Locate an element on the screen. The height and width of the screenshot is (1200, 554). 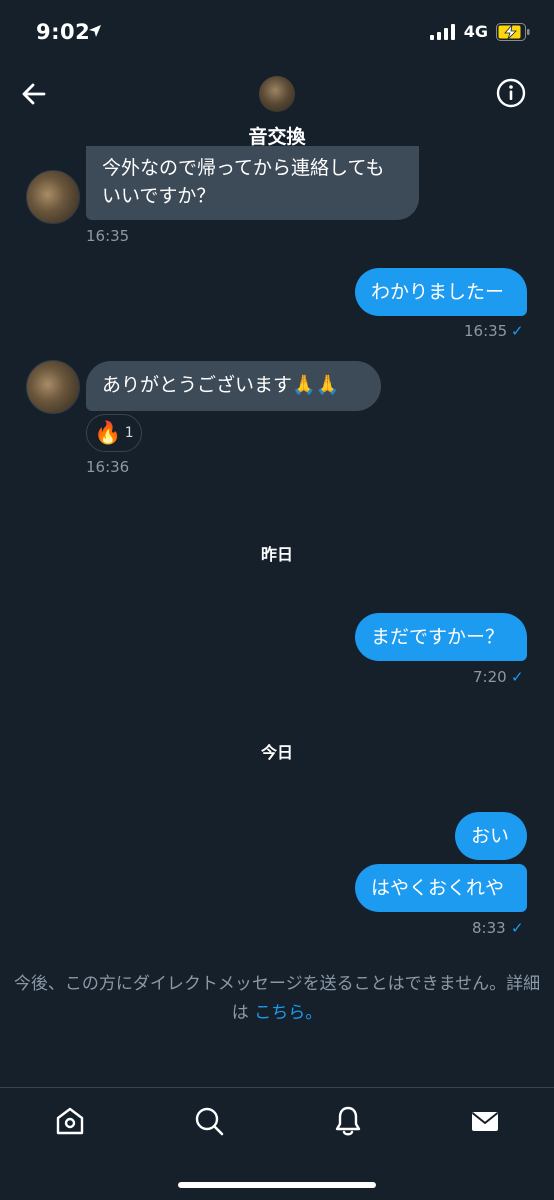
outgoing-message-bubble: はやくおくれや is located at coordinates (441, 888).